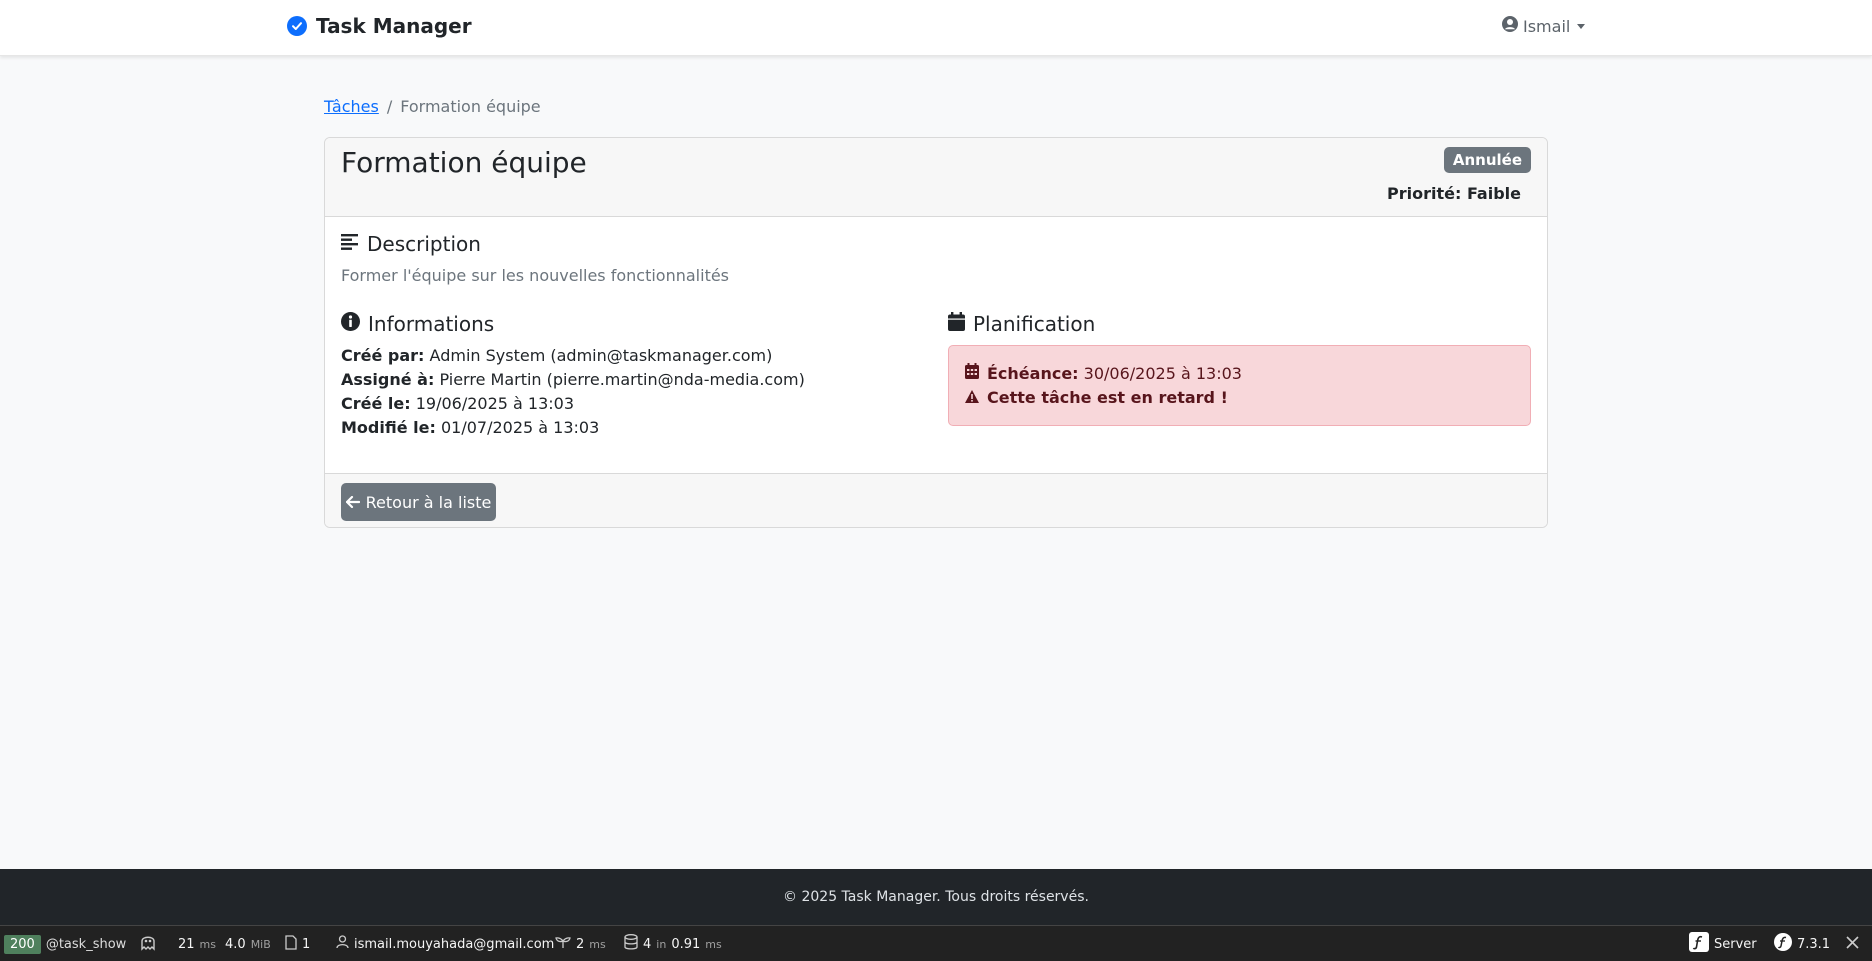 The height and width of the screenshot is (961, 1872). What do you see at coordinates (1783, 944) in the screenshot?
I see `symfony-circle-icon` at bounding box center [1783, 944].